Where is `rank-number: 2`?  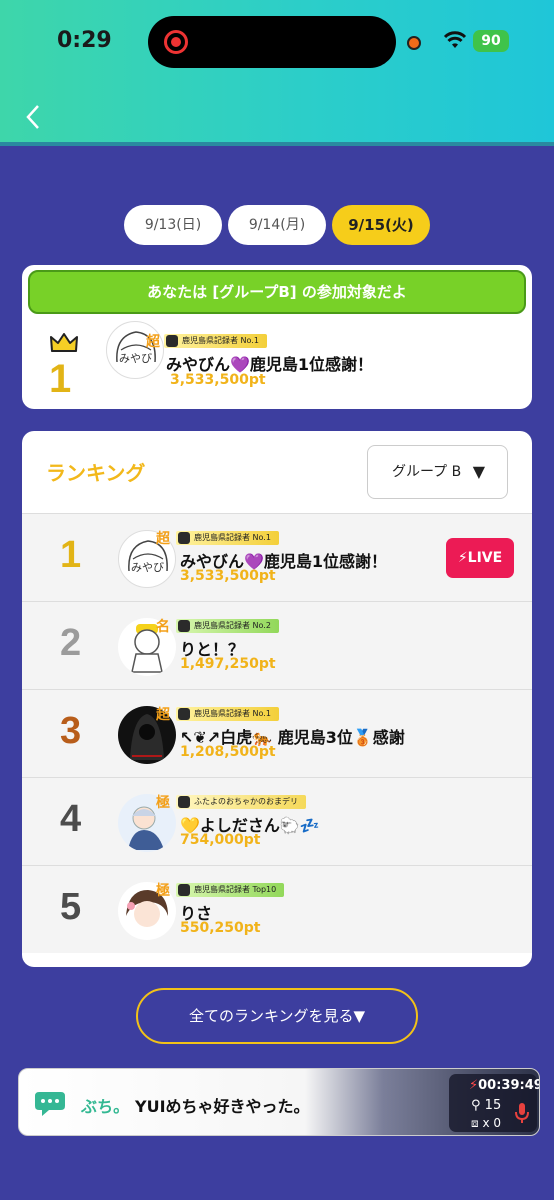 rank-number: 2 is located at coordinates (71, 643).